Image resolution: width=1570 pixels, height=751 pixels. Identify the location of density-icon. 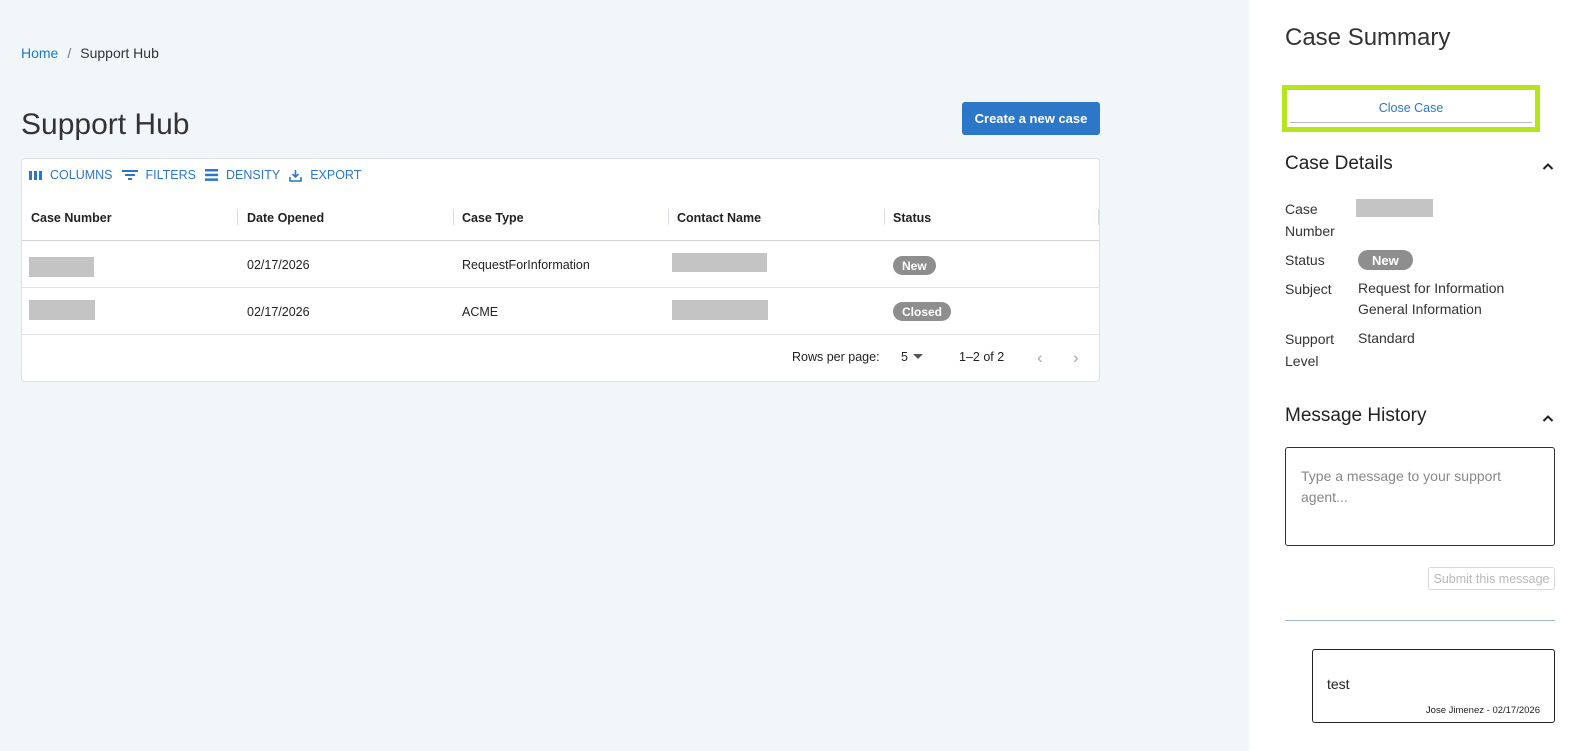
(211, 175).